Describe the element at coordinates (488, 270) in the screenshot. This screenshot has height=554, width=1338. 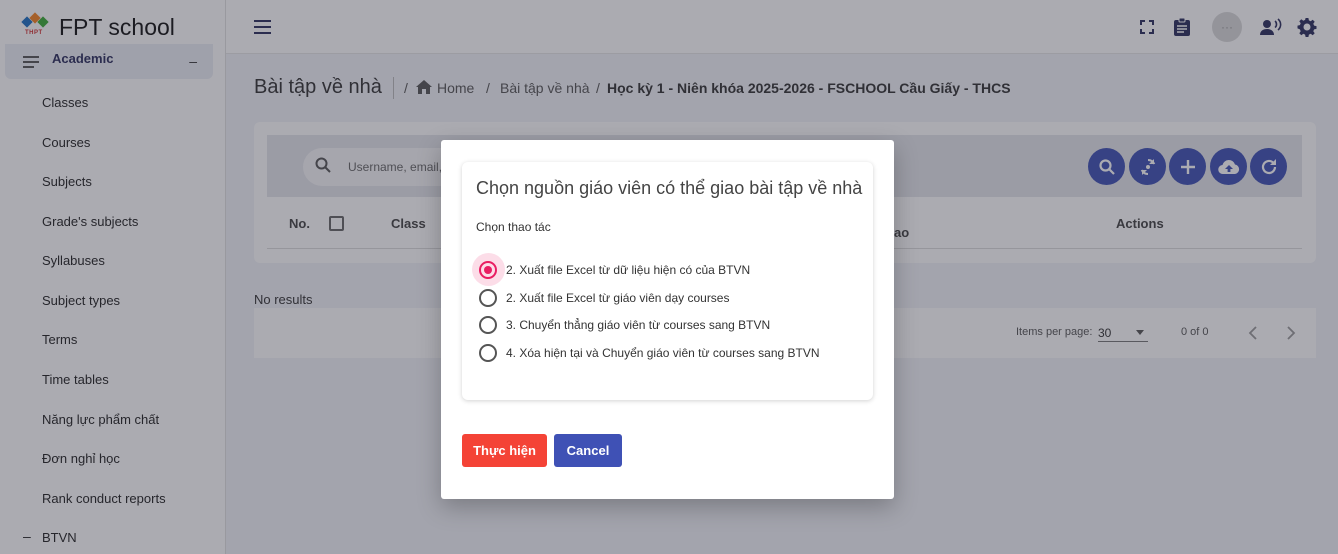
I see `radio-button-checked` at that location.